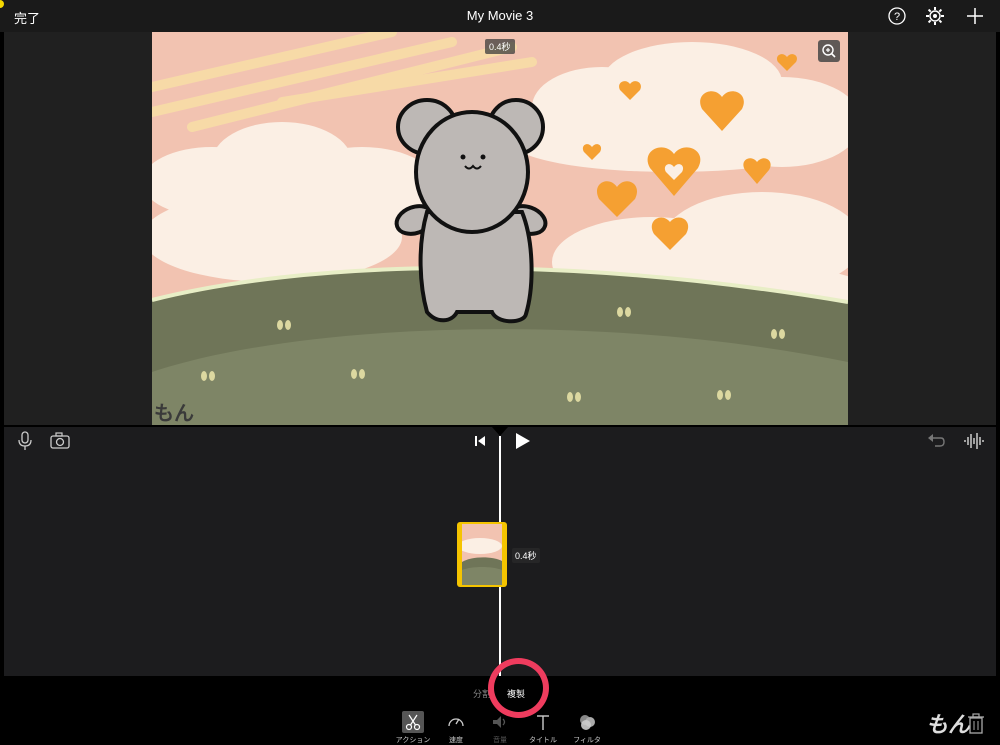 The image size is (1000, 745). What do you see at coordinates (174, 413) in the screenshot?
I see `svg-text: もん` at bounding box center [174, 413].